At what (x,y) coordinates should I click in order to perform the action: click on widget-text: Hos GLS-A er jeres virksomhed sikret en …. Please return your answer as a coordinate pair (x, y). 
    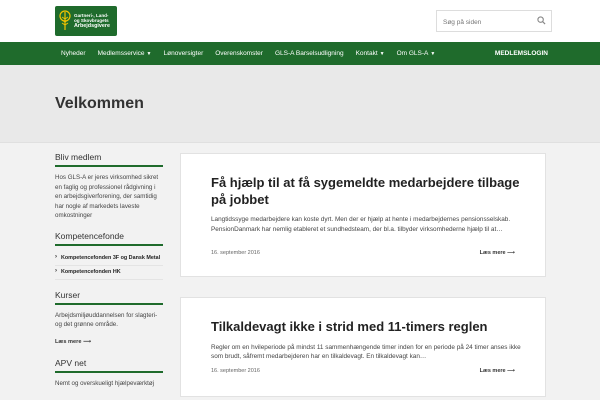
    Looking at the image, I should click on (107, 196).